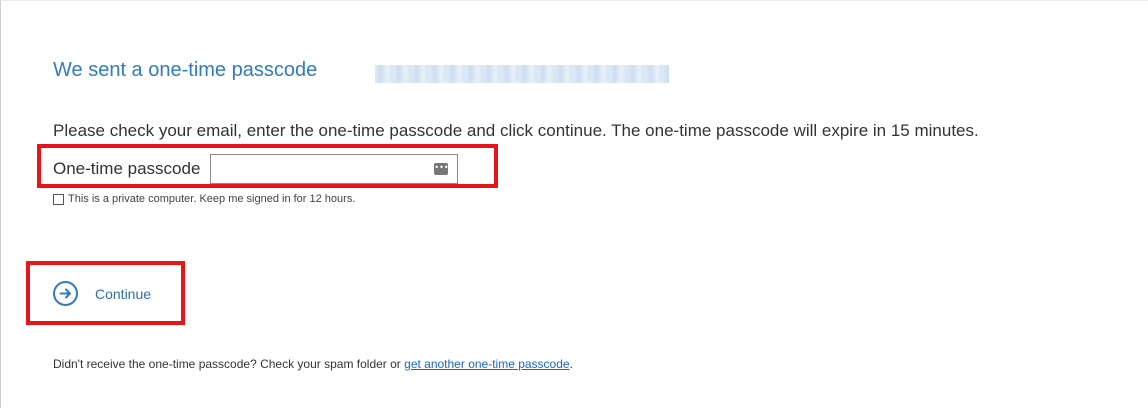 The height and width of the screenshot is (408, 1148). I want to click on highlight-box-continue, so click(105, 293).